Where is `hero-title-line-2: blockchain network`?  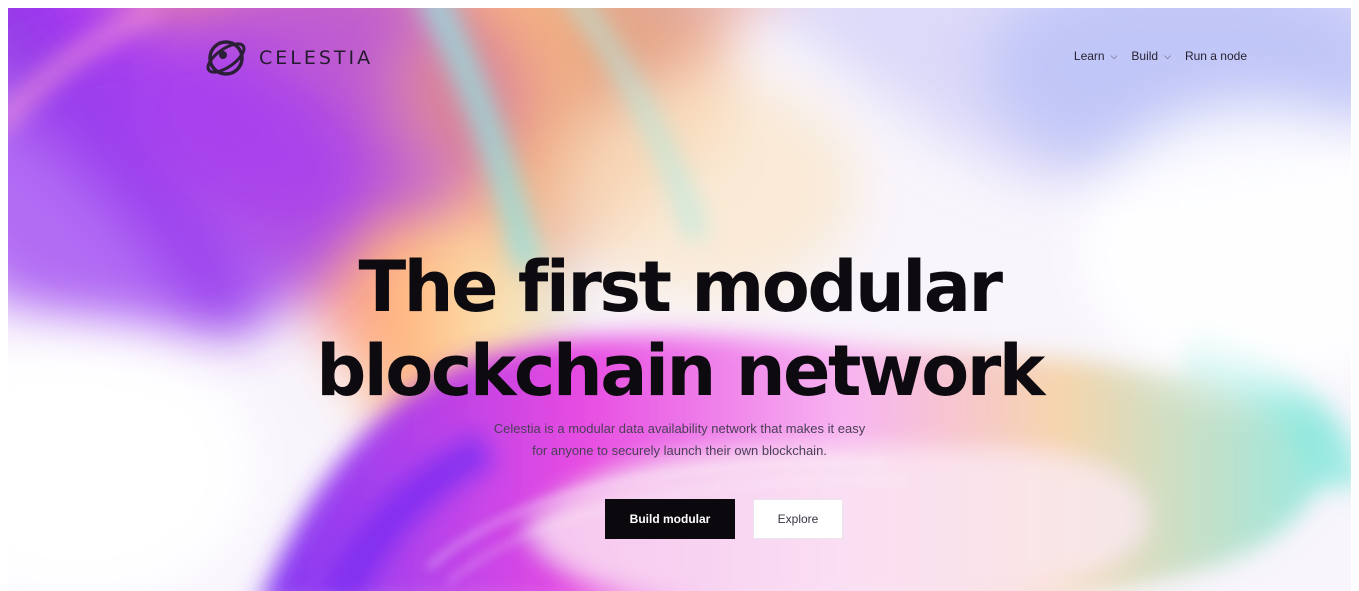 hero-title-line-2: blockchain network is located at coordinates (680, 371).